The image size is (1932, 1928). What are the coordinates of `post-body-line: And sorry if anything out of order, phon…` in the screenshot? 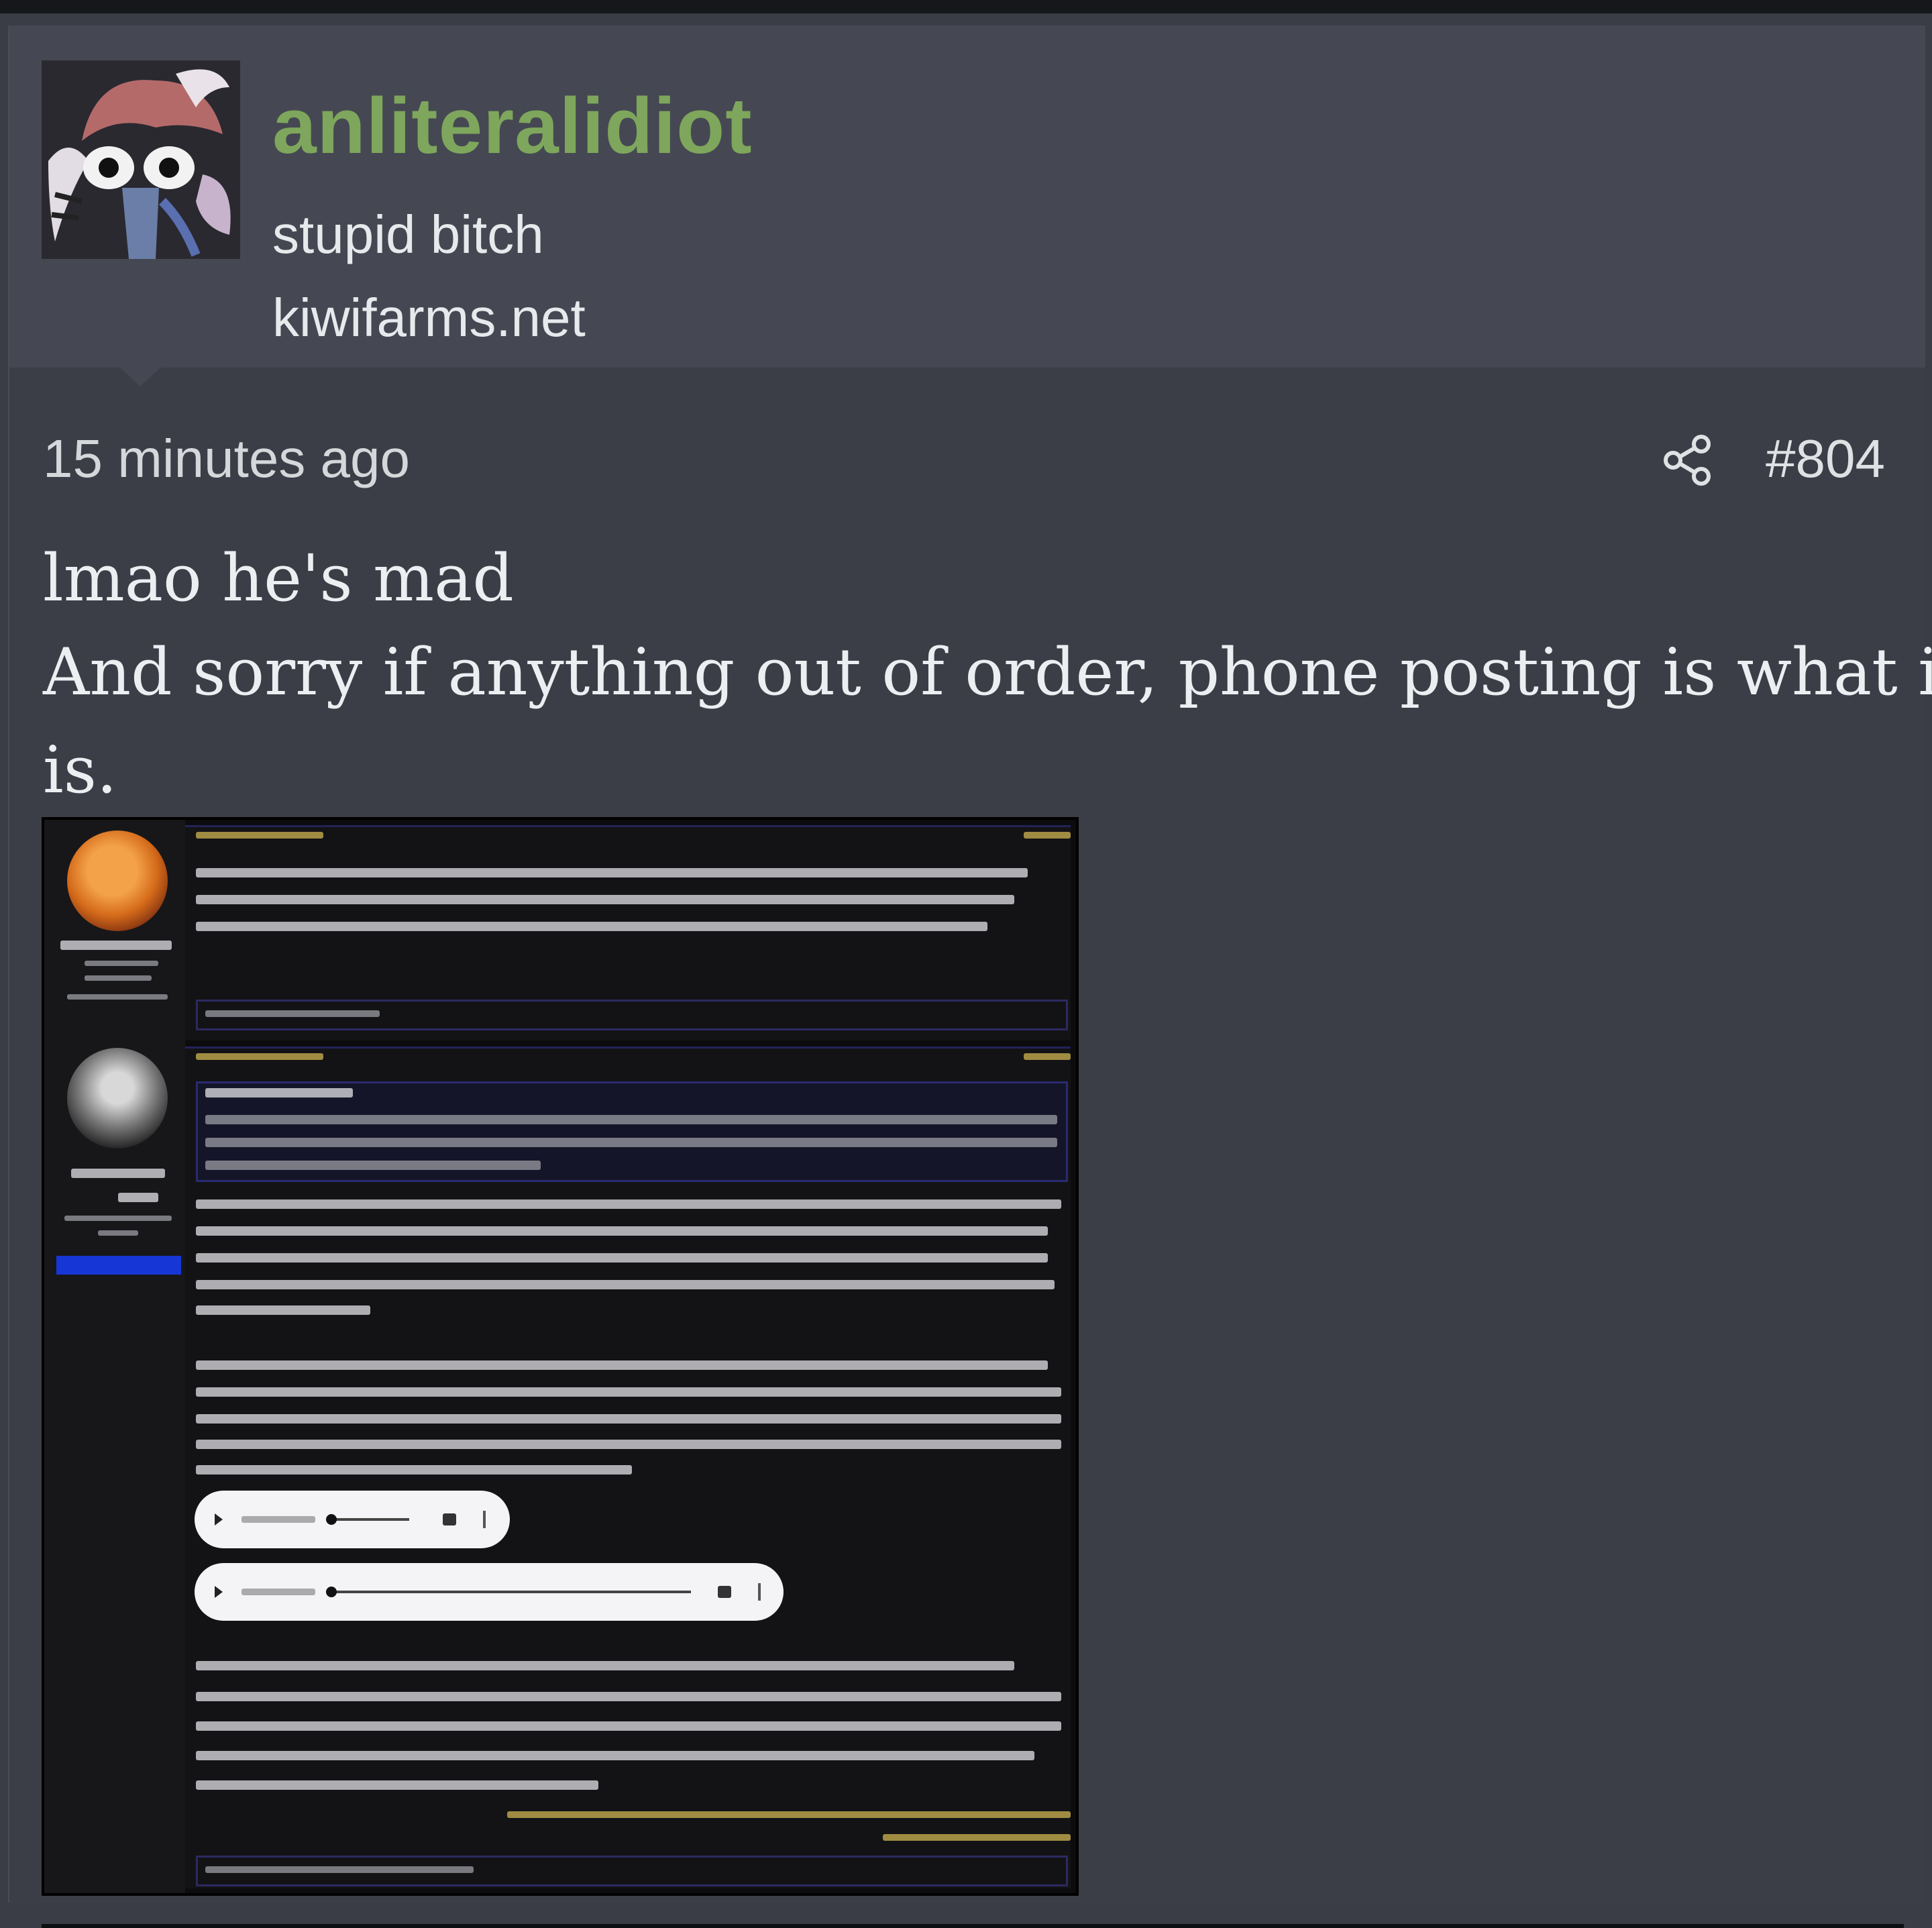 It's located at (987, 673).